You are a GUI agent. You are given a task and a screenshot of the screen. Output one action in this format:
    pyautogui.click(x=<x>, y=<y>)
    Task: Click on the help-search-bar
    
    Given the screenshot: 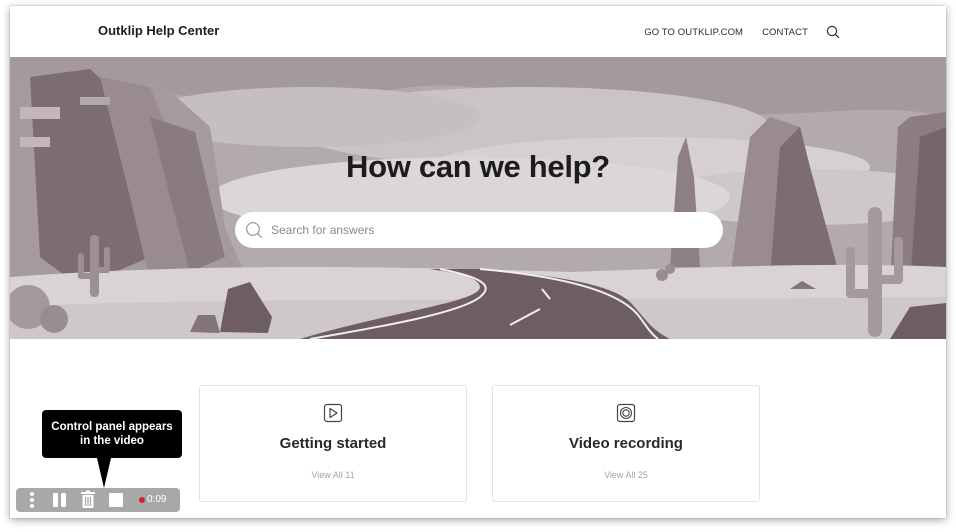 What is the action you would take?
    pyautogui.click(x=479, y=230)
    